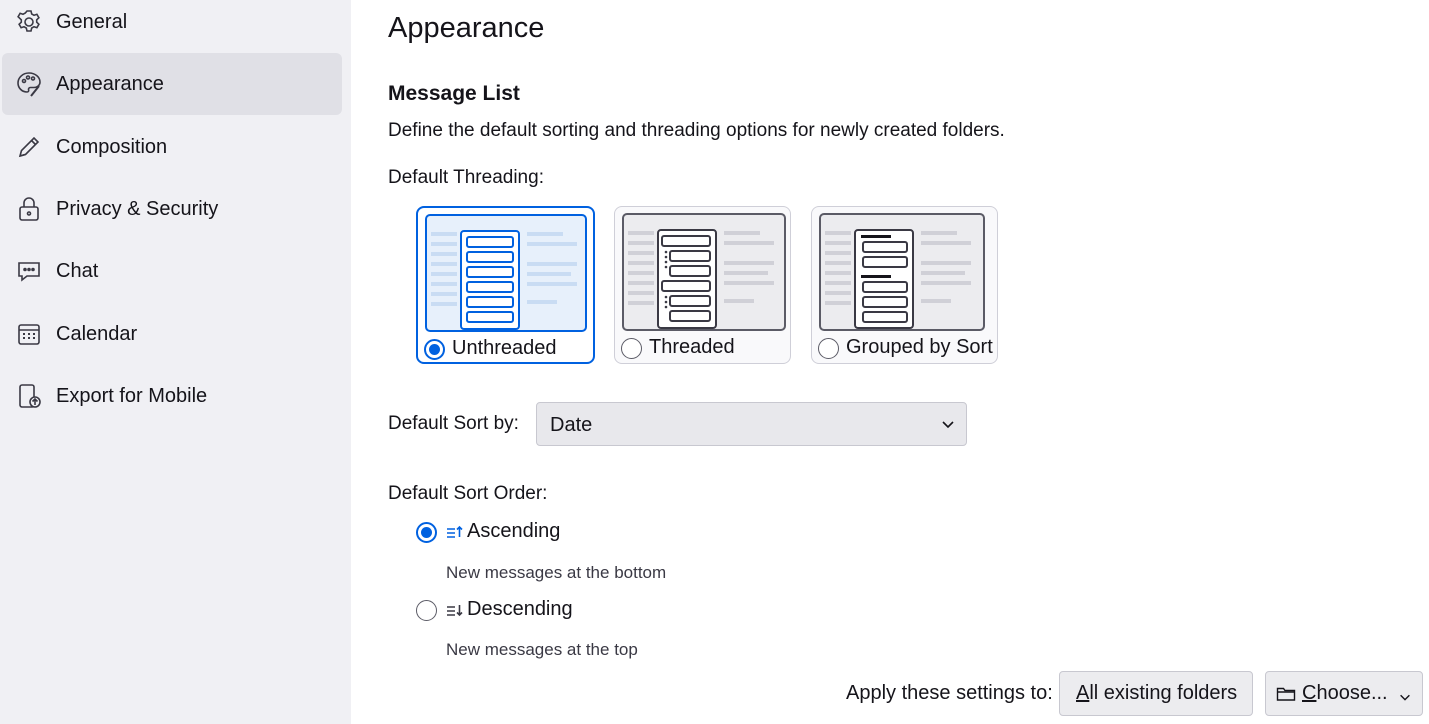  I want to click on sidebar-item-label: Composition, so click(112, 146).